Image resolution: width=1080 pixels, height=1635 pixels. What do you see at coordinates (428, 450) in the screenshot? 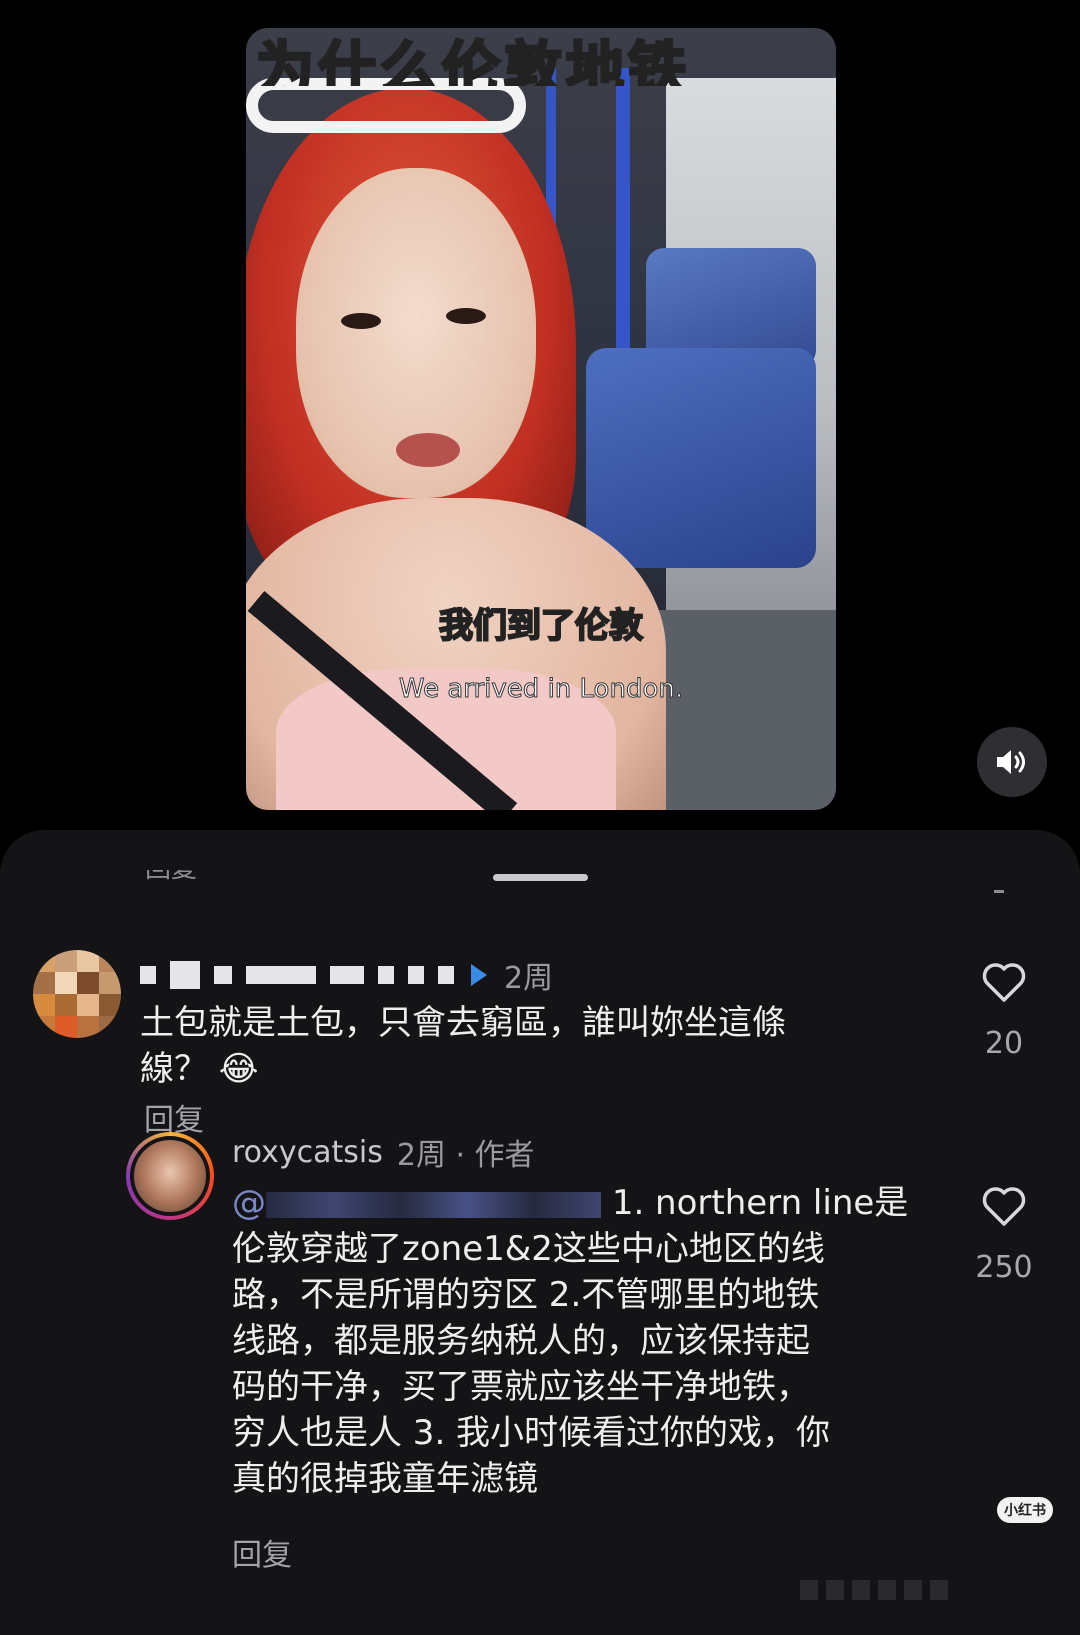
I see `person-mouth` at bounding box center [428, 450].